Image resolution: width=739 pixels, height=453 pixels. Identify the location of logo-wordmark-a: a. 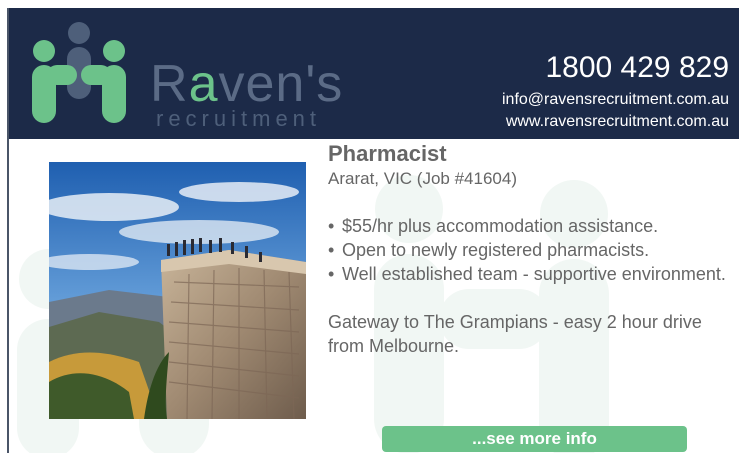
(203, 84).